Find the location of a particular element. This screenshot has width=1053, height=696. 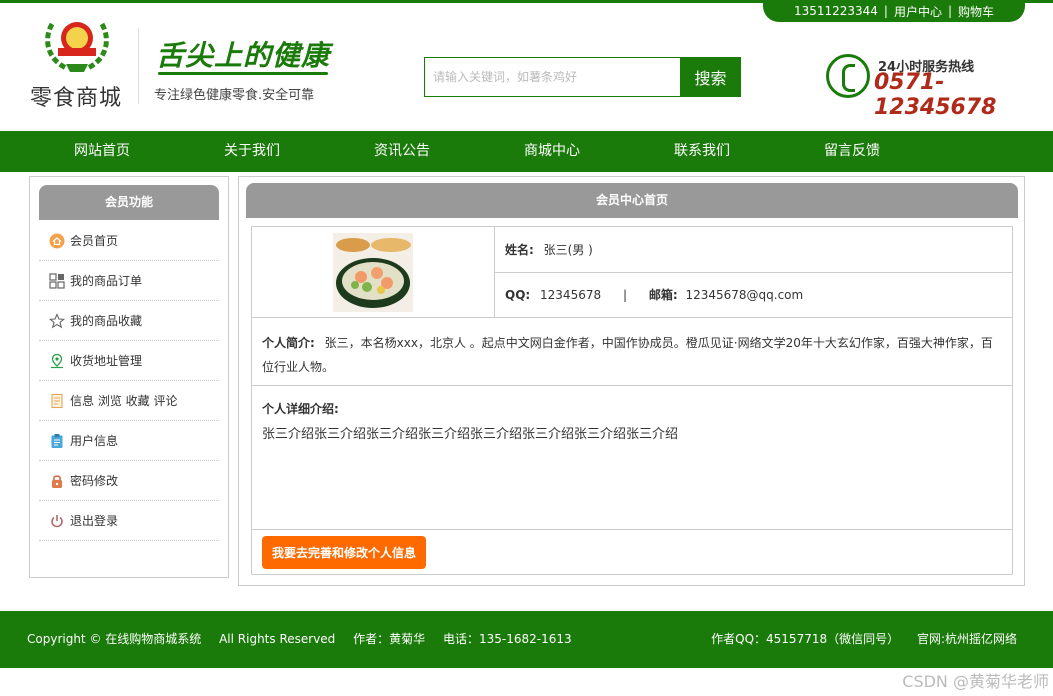

slogan-subtitle: 专注绿色健康零食.安全可靠 is located at coordinates (234, 95).